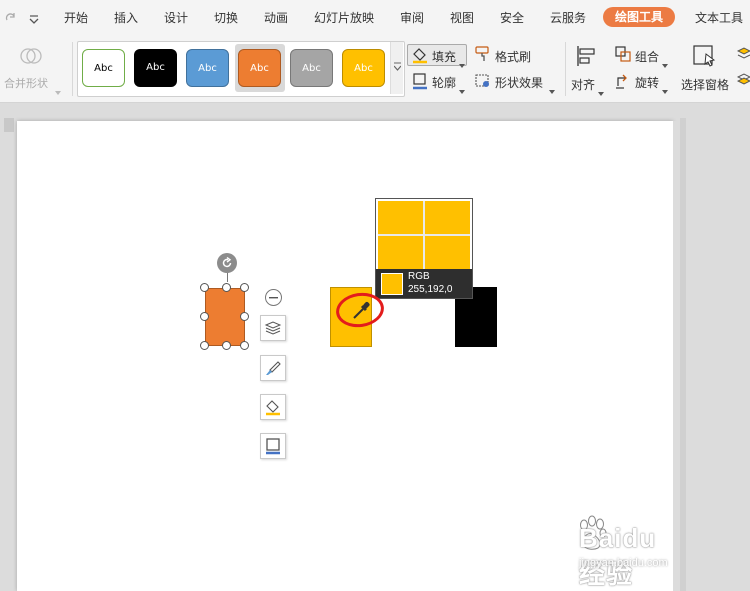 The height and width of the screenshot is (591, 750). I want to click on menu-drawing-tools: 绘图工具, so click(639, 17).